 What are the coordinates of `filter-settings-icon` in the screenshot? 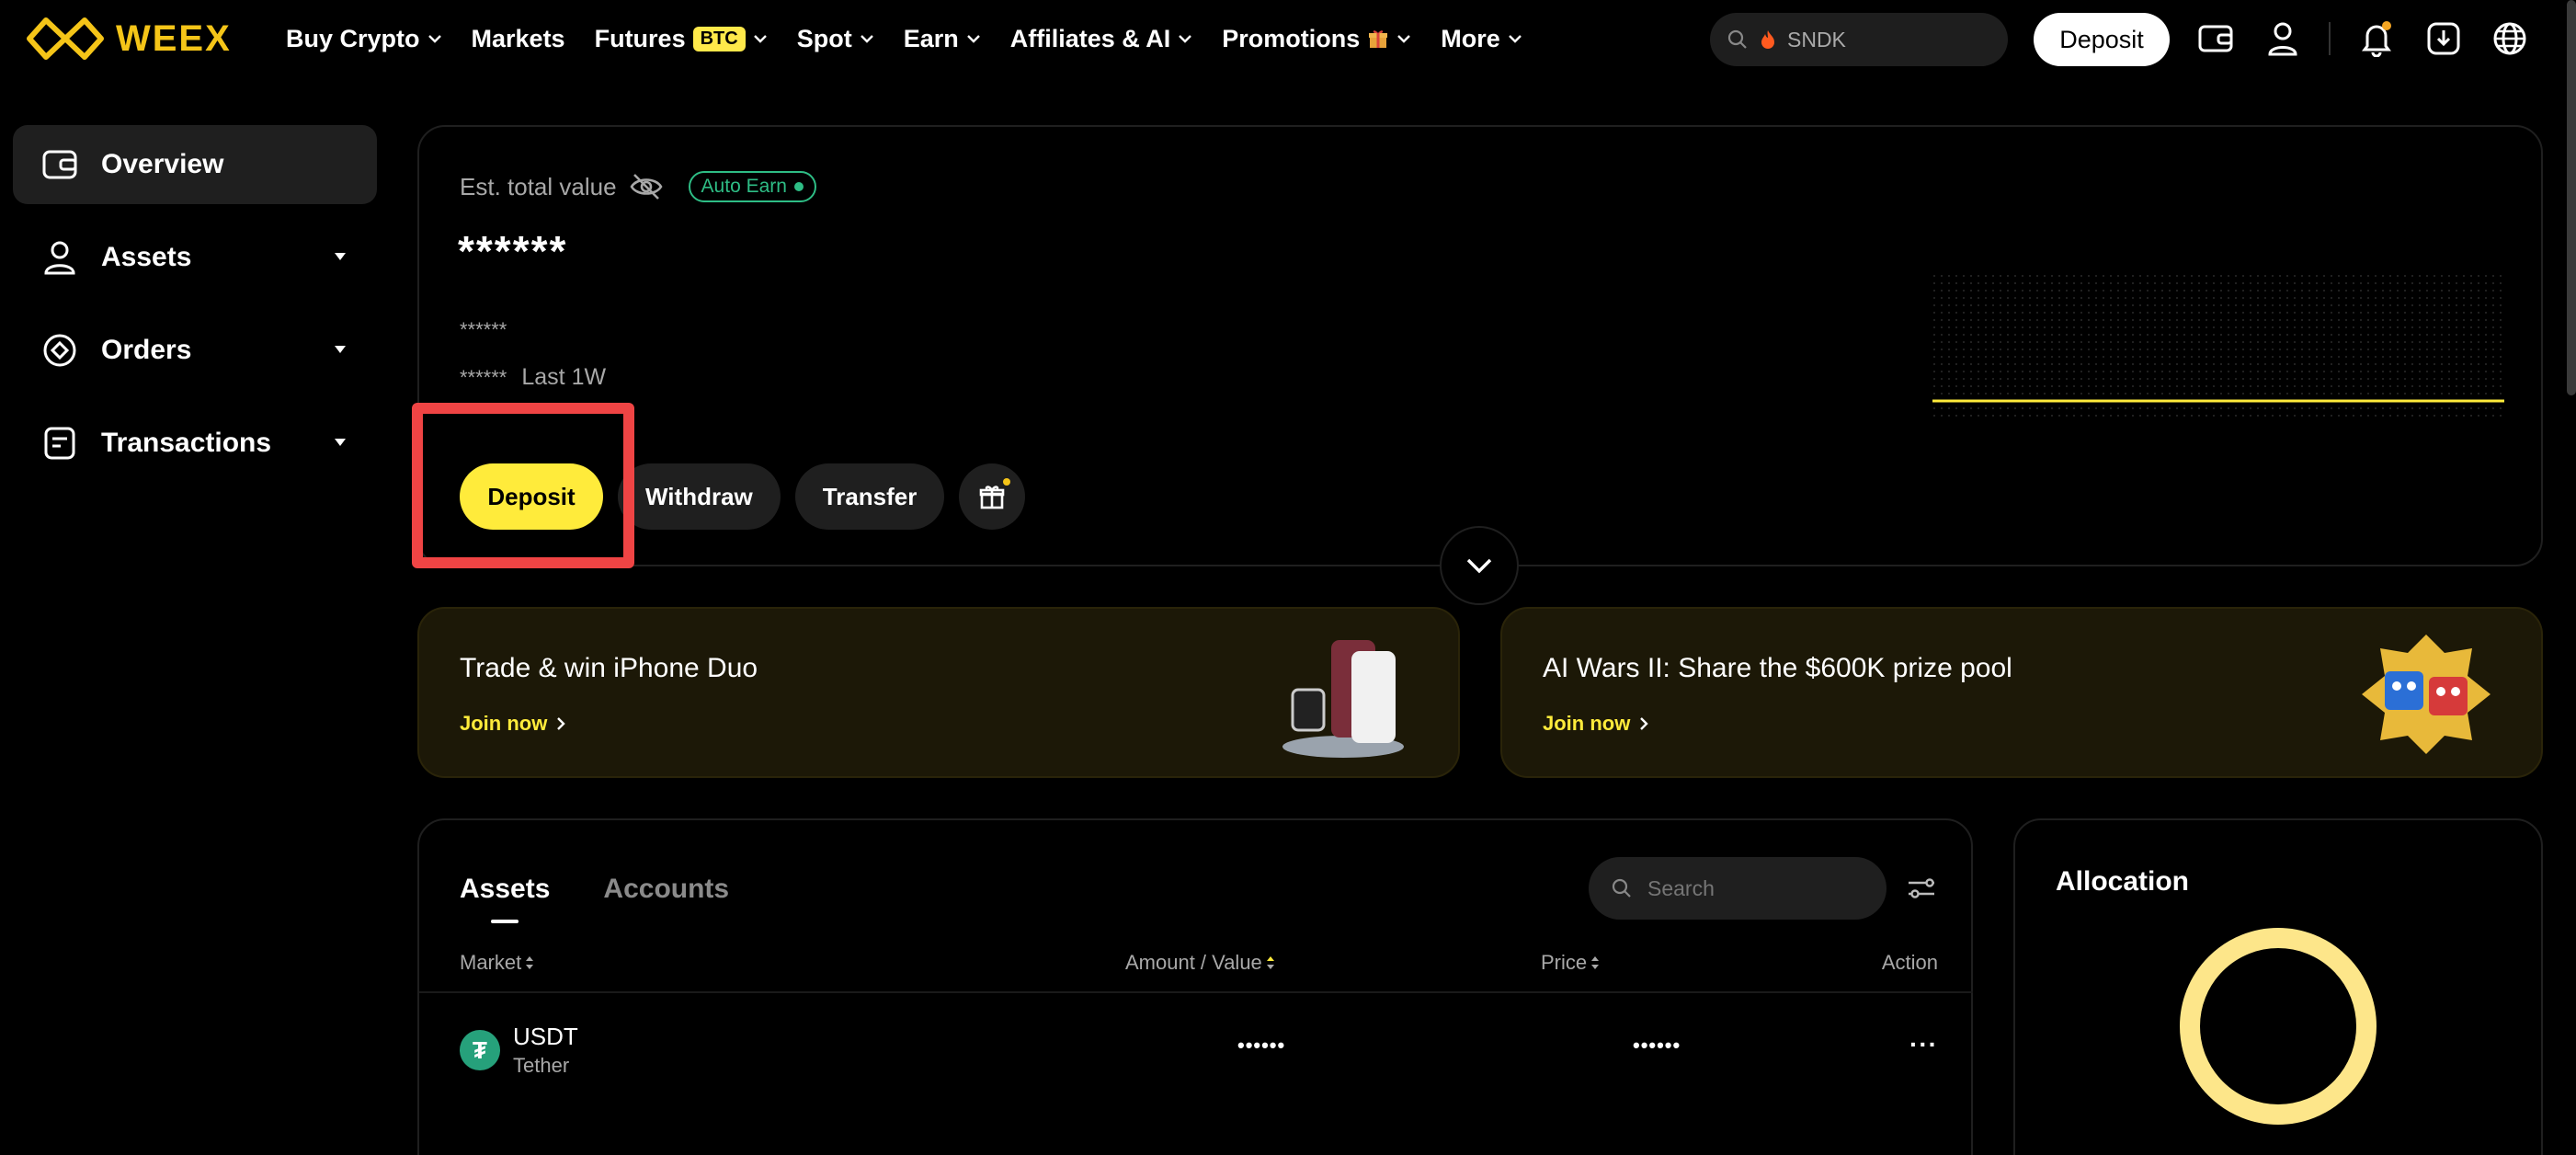 It's located at (1921, 888).